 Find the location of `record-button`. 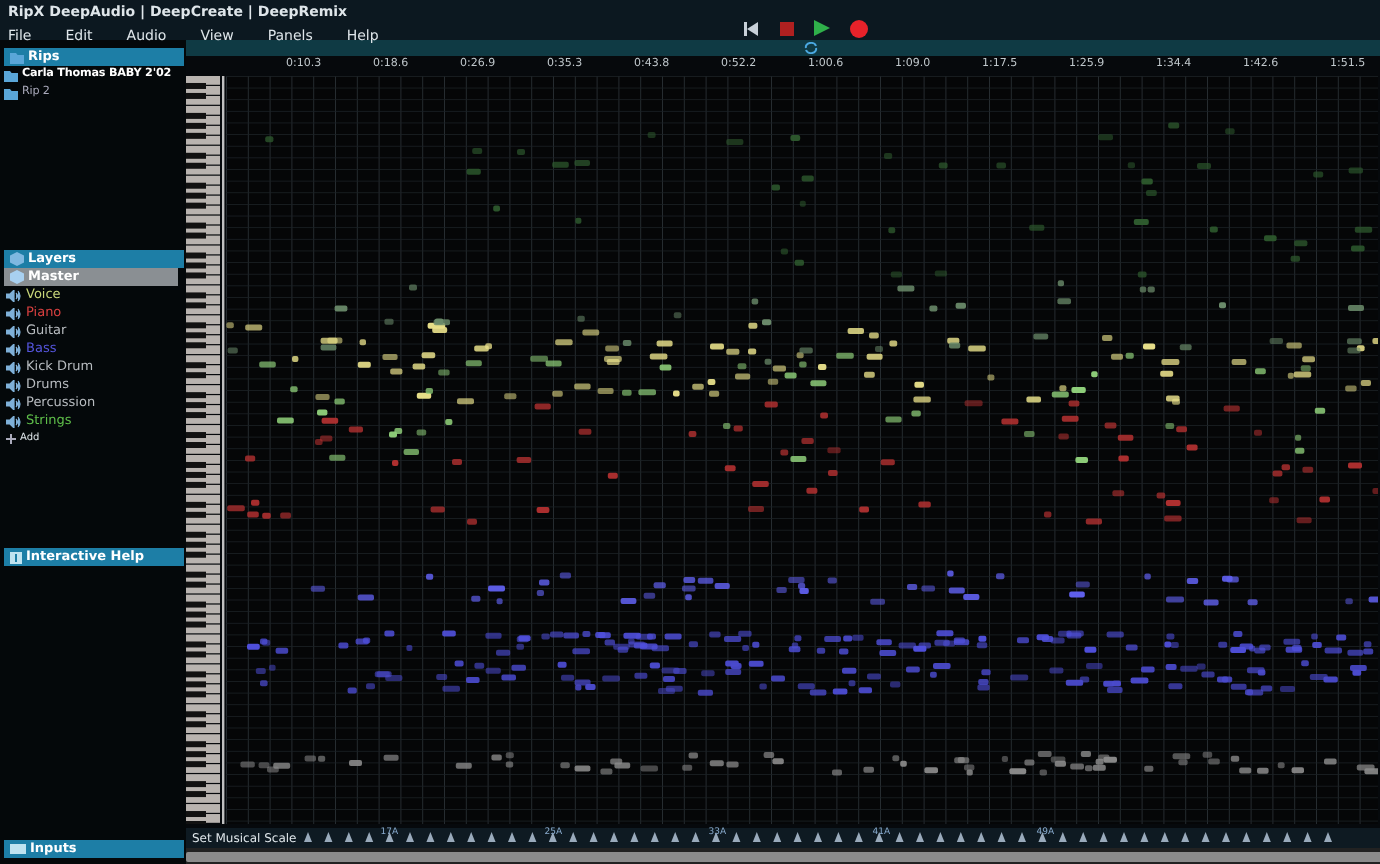

record-button is located at coordinates (858, 28).